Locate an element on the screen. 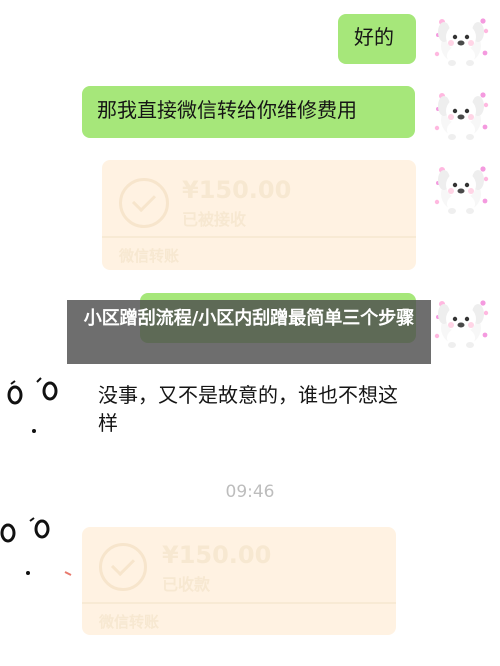 This screenshot has width=500, height=666. message-bubble-outgoing: 好的 is located at coordinates (377, 39).